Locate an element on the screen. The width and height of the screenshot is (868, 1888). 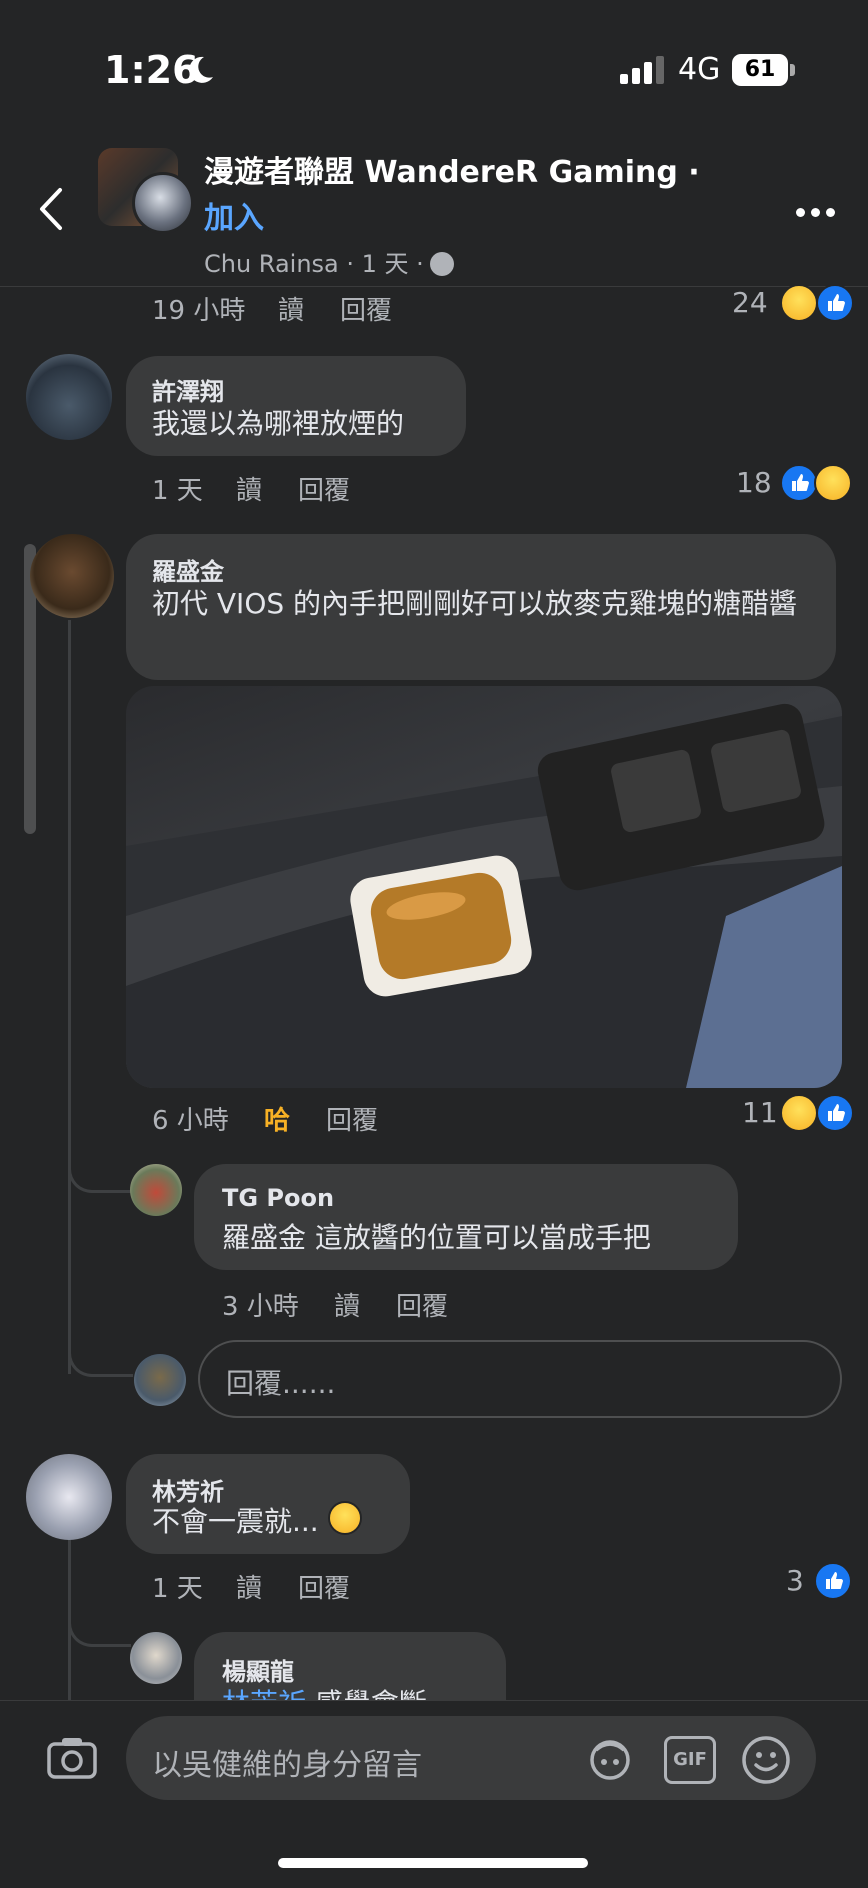
join-link: 加入 is located at coordinates (234, 218).